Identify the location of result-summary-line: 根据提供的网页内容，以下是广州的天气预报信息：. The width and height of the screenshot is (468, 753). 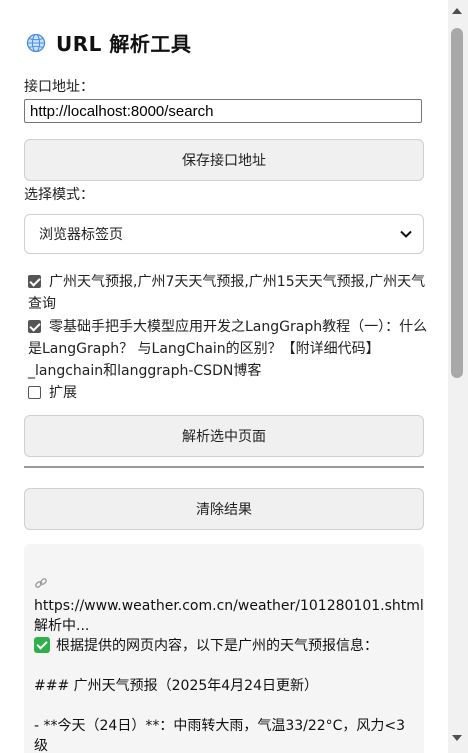
(229, 646).